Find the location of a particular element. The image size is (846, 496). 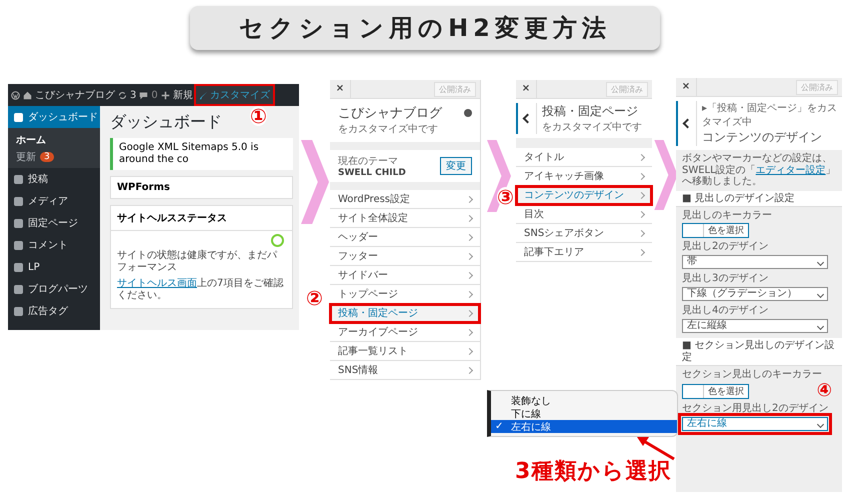

sidebar-item: LP is located at coordinates (54, 267).